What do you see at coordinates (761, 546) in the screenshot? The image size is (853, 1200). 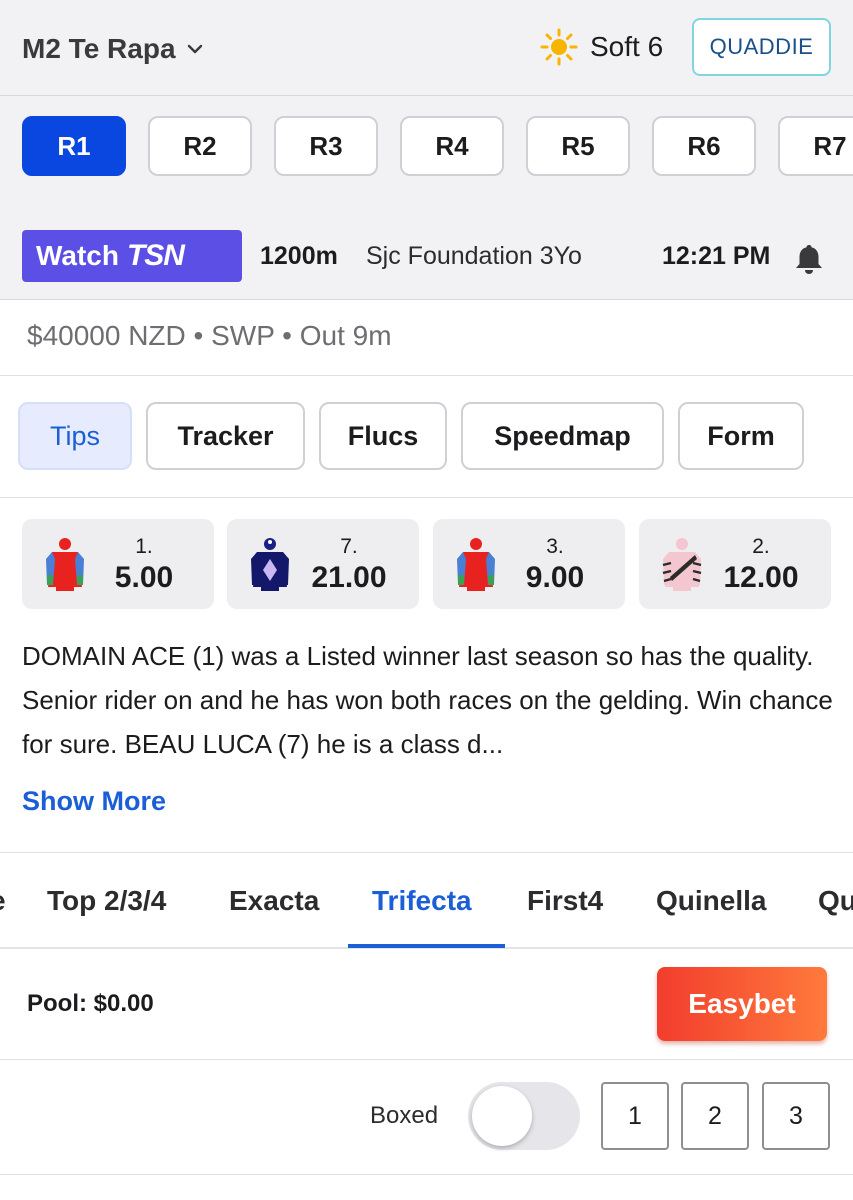 I see `tip-runner-number: 2.` at bounding box center [761, 546].